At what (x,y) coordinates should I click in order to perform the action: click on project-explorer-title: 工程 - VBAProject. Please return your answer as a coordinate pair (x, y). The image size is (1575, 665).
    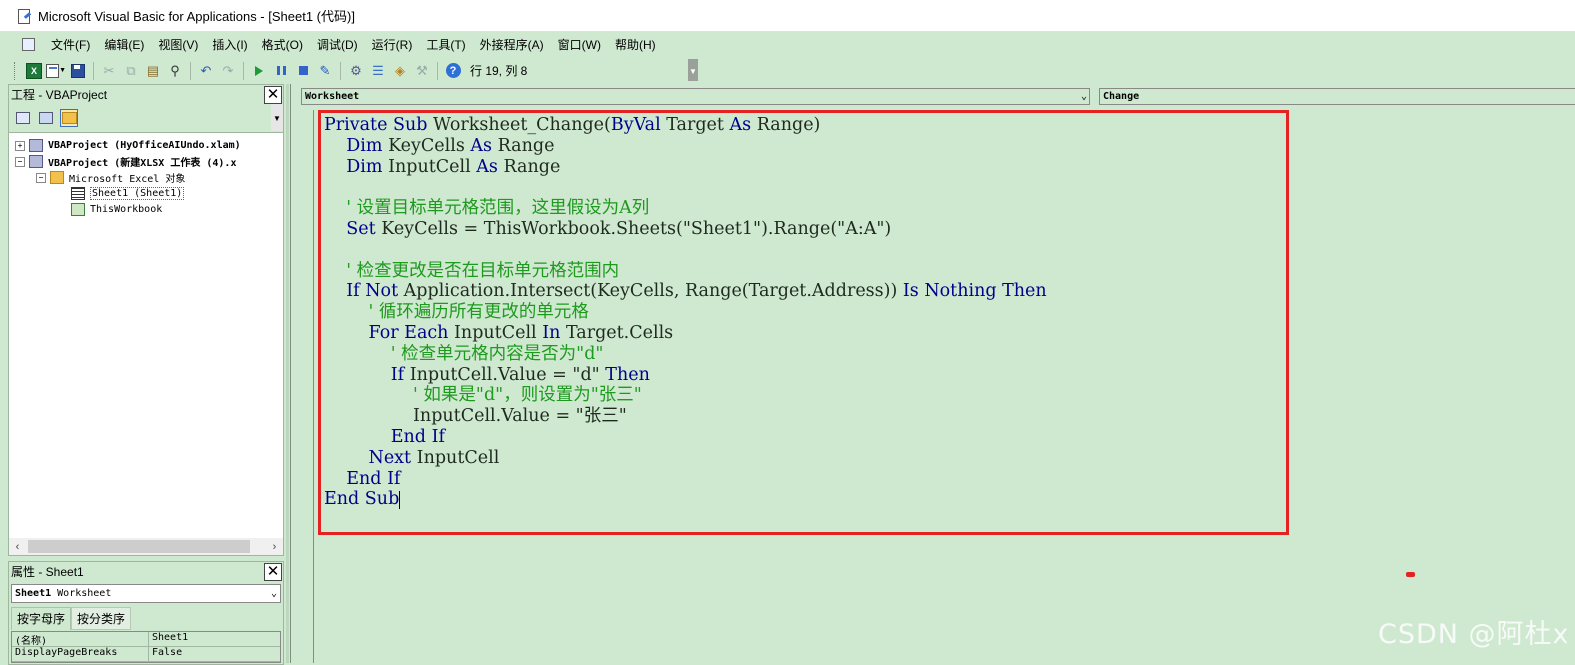
    Looking at the image, I should click on (59, 95).